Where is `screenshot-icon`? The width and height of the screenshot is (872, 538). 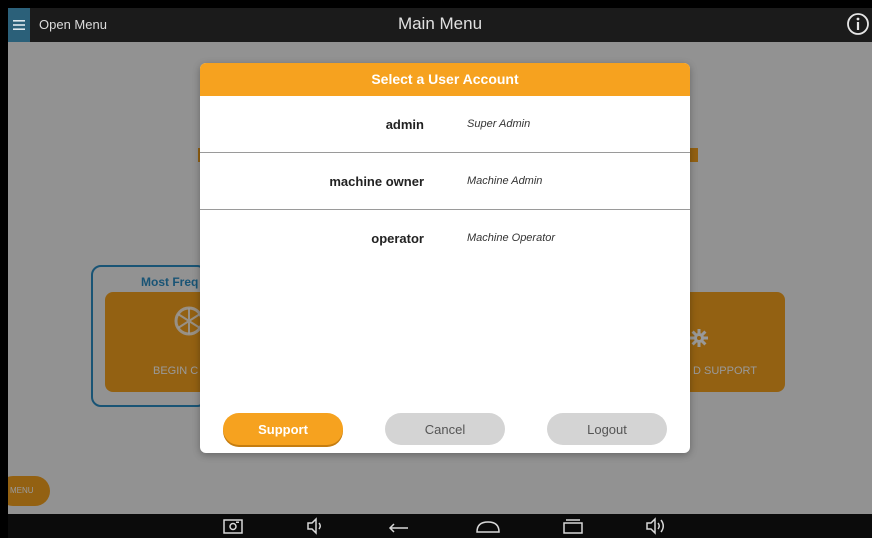 screenshot-icon is located at coordinates (233, 526).